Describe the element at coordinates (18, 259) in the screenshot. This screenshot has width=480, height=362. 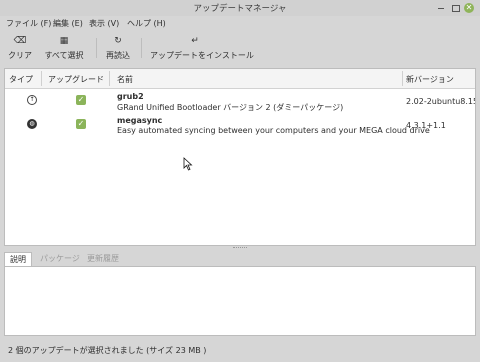
I see `tab-description: 説明` at that location.